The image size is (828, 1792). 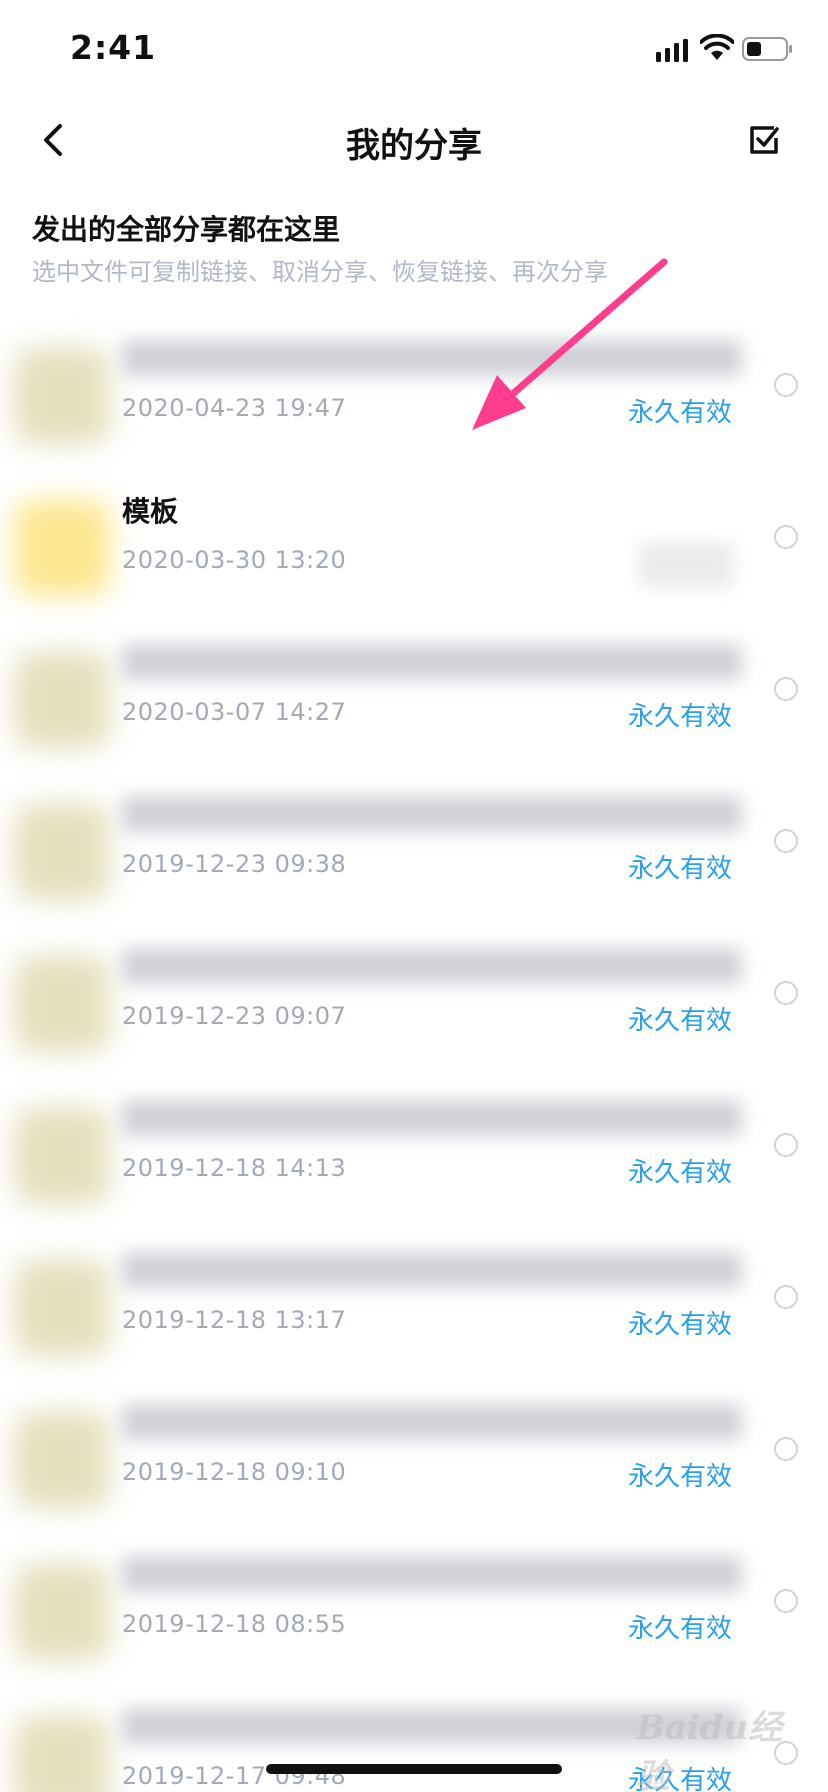 What do you see at coordinates (414, 1156) in the screenshot?
I see `share-list-item: 2019-12-18 14:13 永久有效` at bounding box center [414, 1156].